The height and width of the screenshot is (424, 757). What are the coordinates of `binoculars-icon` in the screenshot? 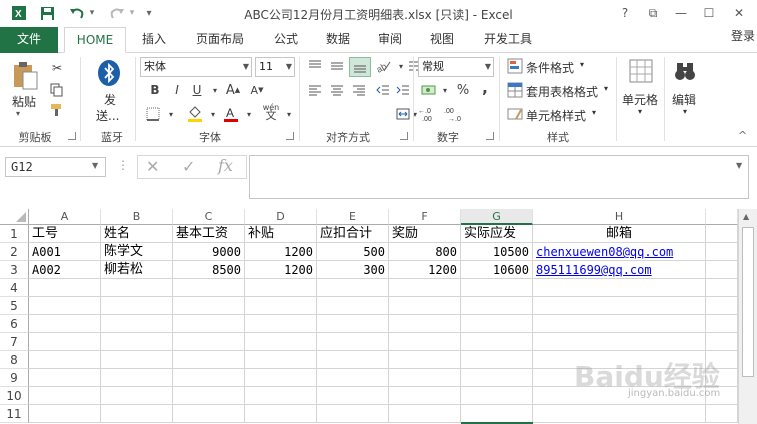 It's located at (685, 71).